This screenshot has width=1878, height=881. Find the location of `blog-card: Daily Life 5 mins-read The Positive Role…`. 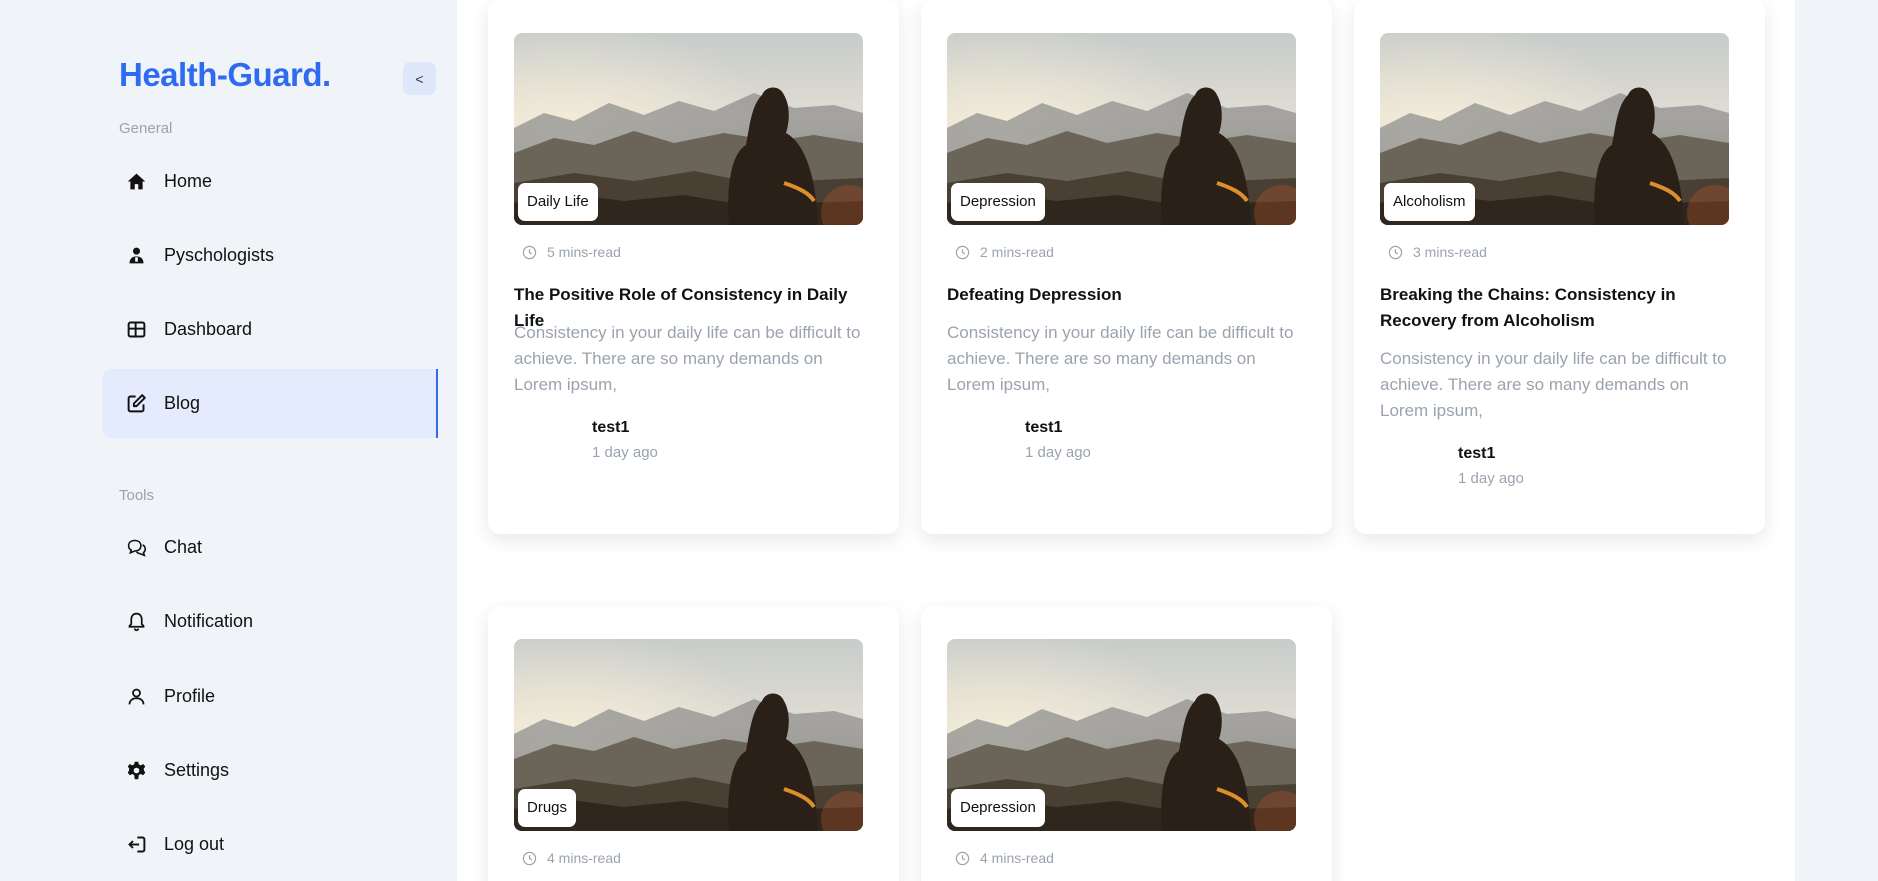

blog-card: Daily Life 5 mins-read The Positive Role… is located at coordinates (693, 267).